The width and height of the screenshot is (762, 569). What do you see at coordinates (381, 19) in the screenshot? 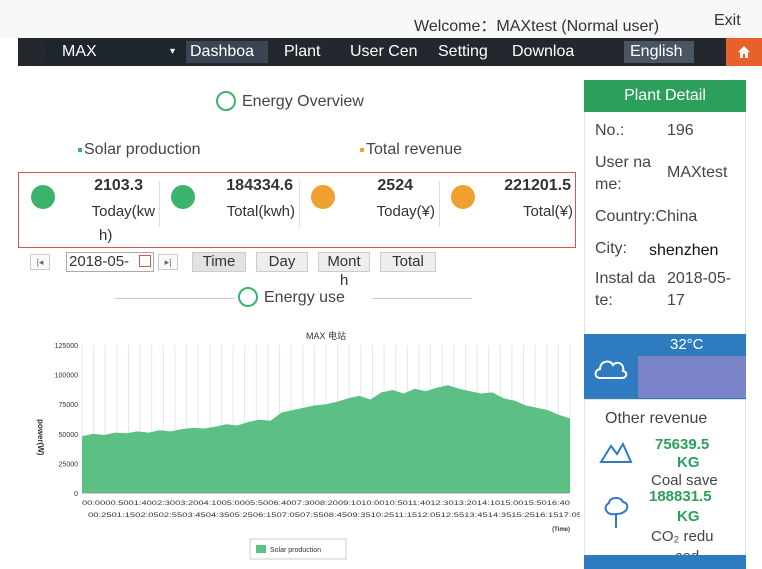
I see `top-bar: Welcome：MAXtest (Normal user) Exit` at bounding box center [381, 19].